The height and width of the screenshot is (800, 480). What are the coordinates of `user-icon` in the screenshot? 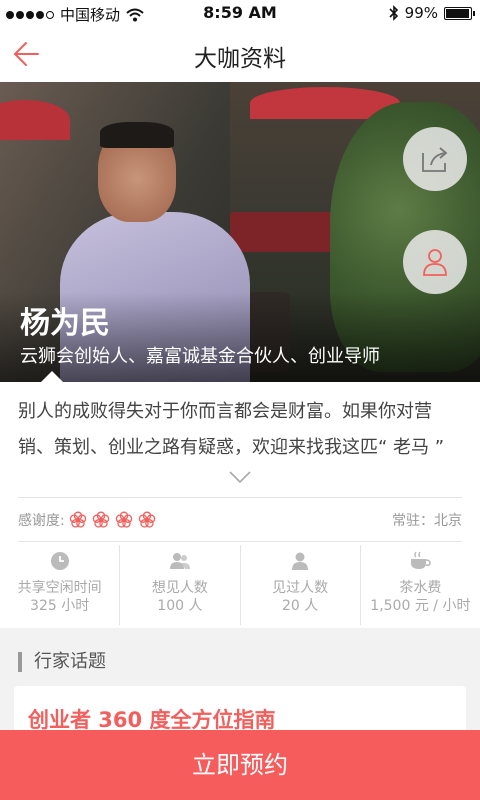 It's located at (435, 262).